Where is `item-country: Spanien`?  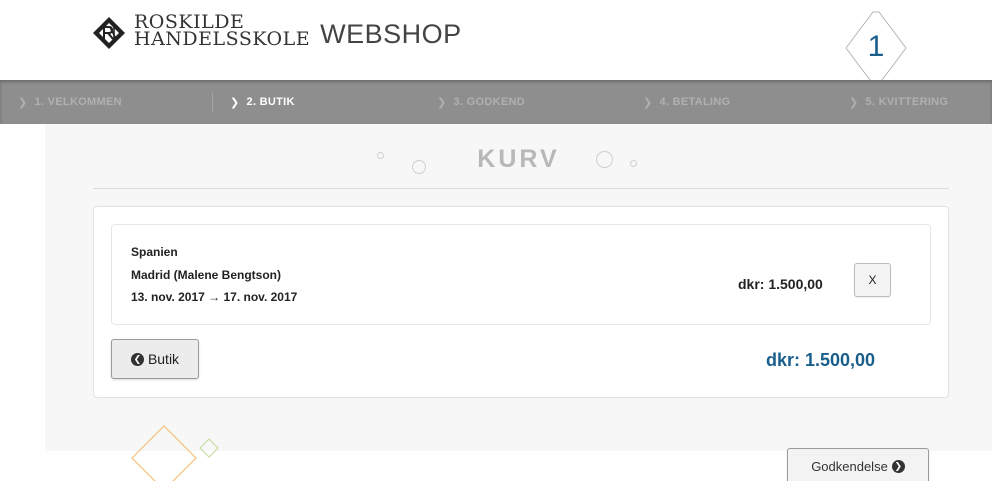
item-country: Spanien is located at coordinates (154, 252).